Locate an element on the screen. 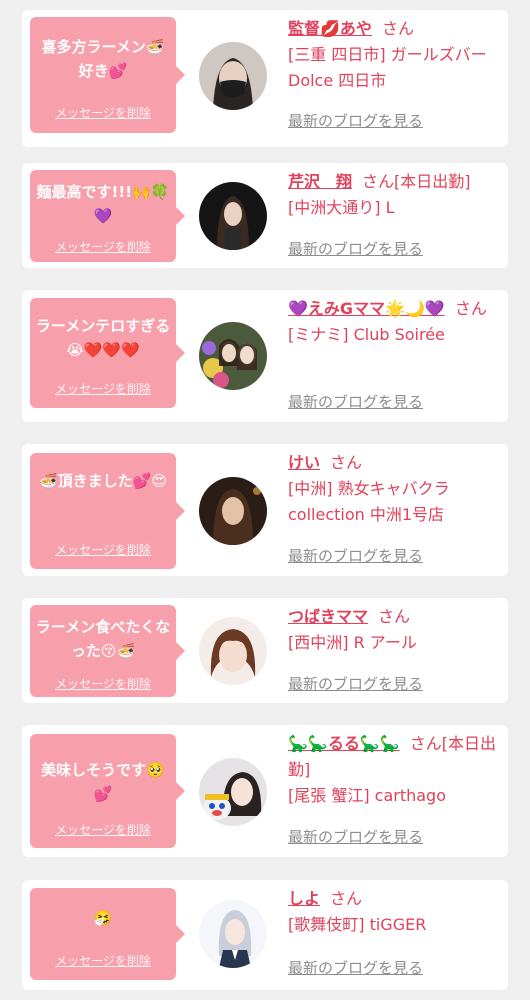 This screenshot has width=530, height=1000. user-name-link: 💜えみGママ🌟🌙💜 is located at coordinates (366, 308).